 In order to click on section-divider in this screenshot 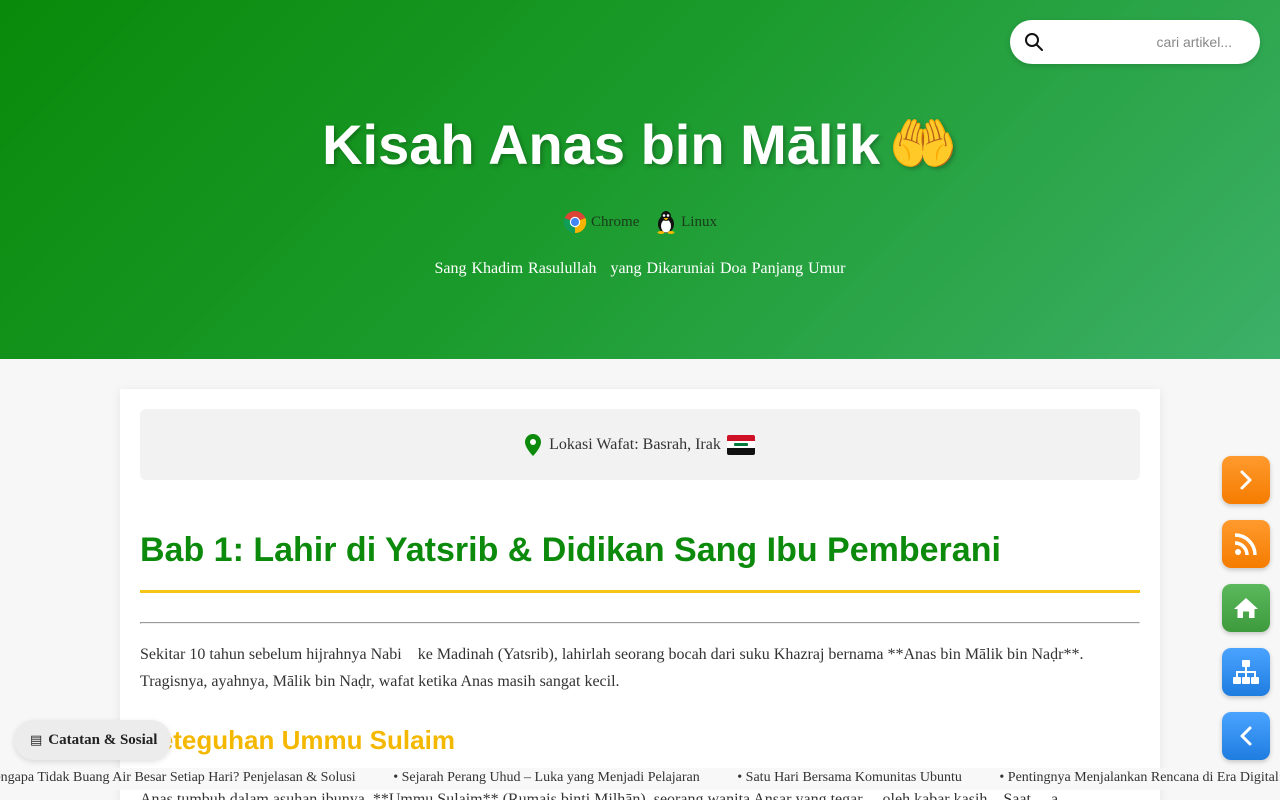, I will do `click(640, 623)`.